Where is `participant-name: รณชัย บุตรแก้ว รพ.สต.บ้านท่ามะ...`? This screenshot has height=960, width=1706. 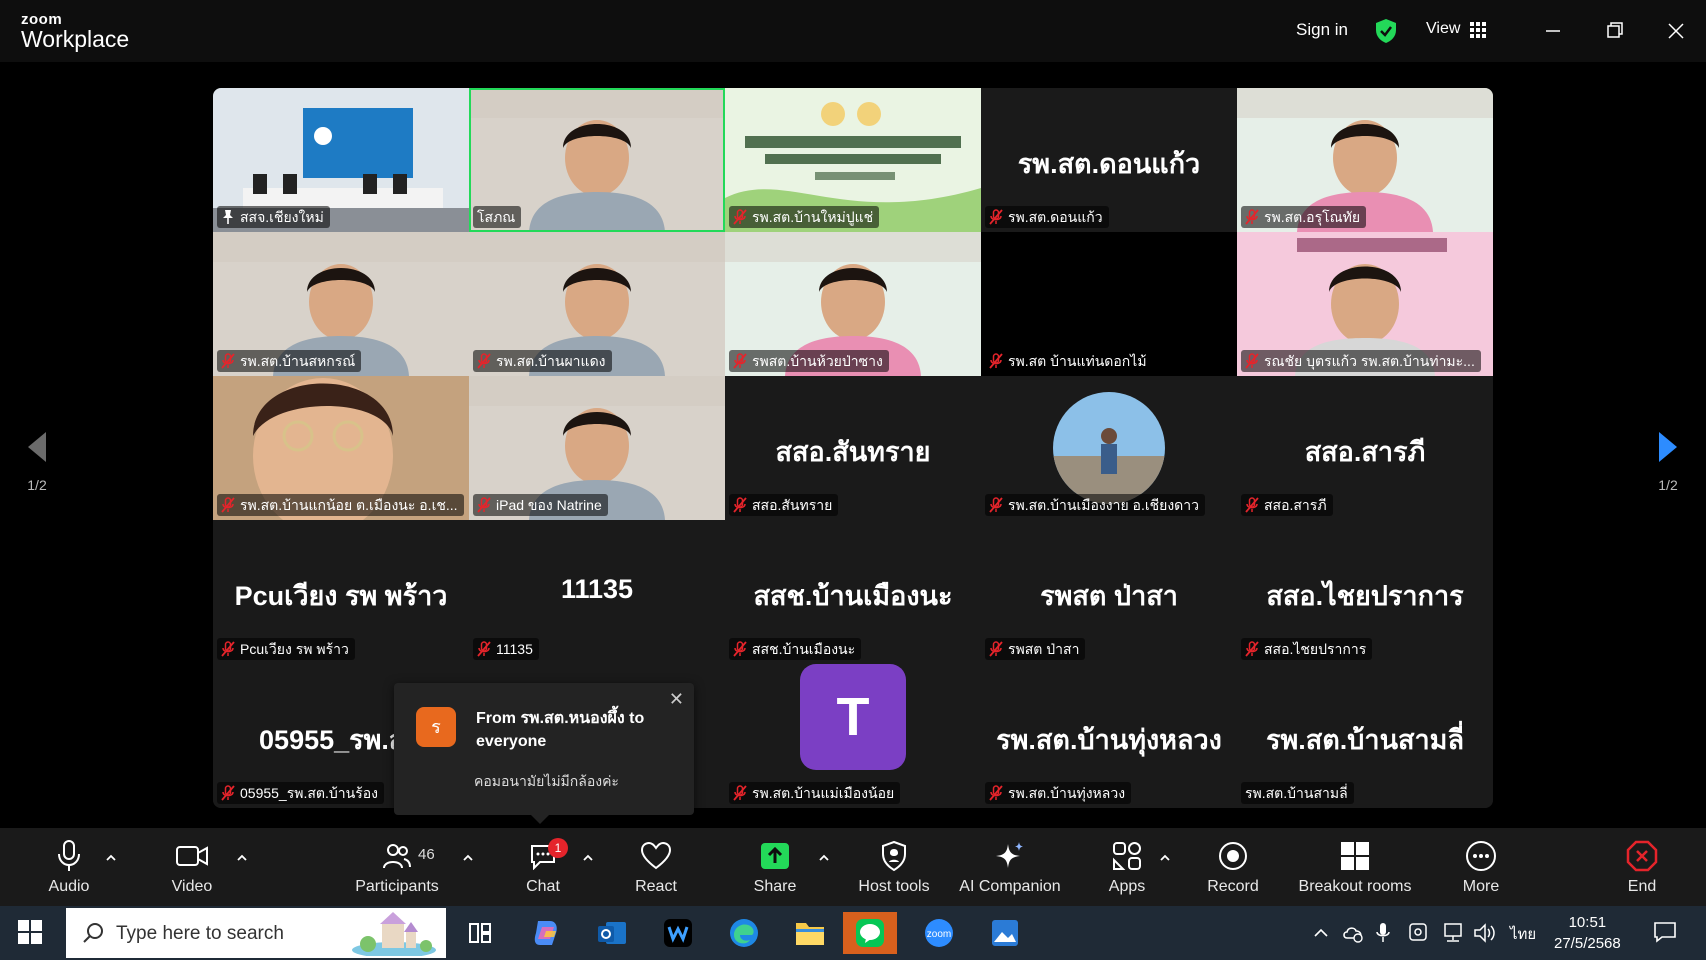 participant-name: รณชัย บุตรแก้ว รพ.สต.บ้านท่ามะ... is located at coordinates (1369, 361).